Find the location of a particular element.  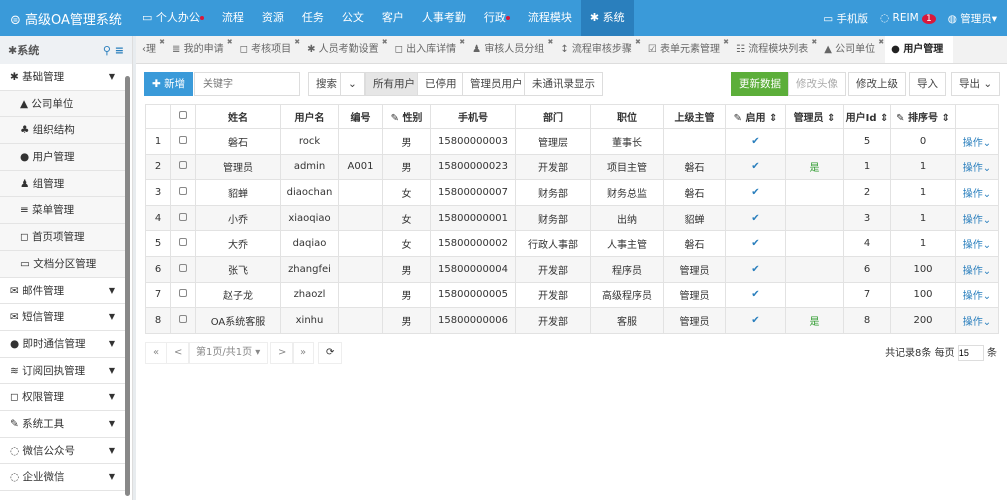

sidebar-item: ≡ 菜单管理 is located at coordinates (62, 211).